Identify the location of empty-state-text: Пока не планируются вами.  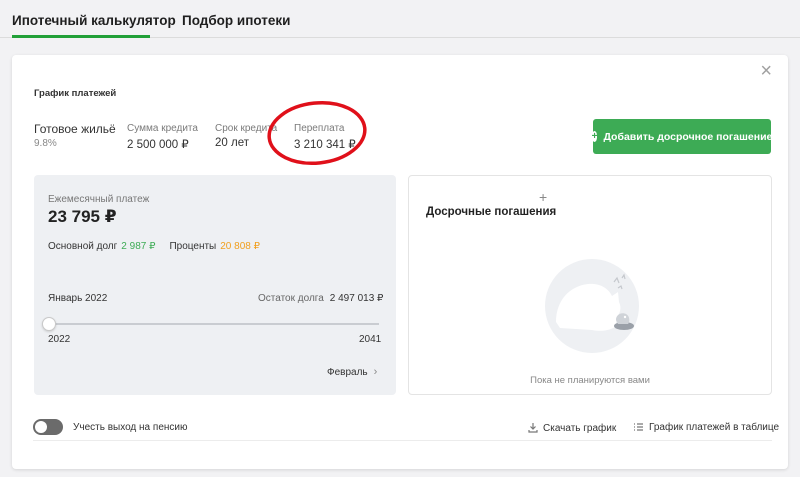
(590, 380).